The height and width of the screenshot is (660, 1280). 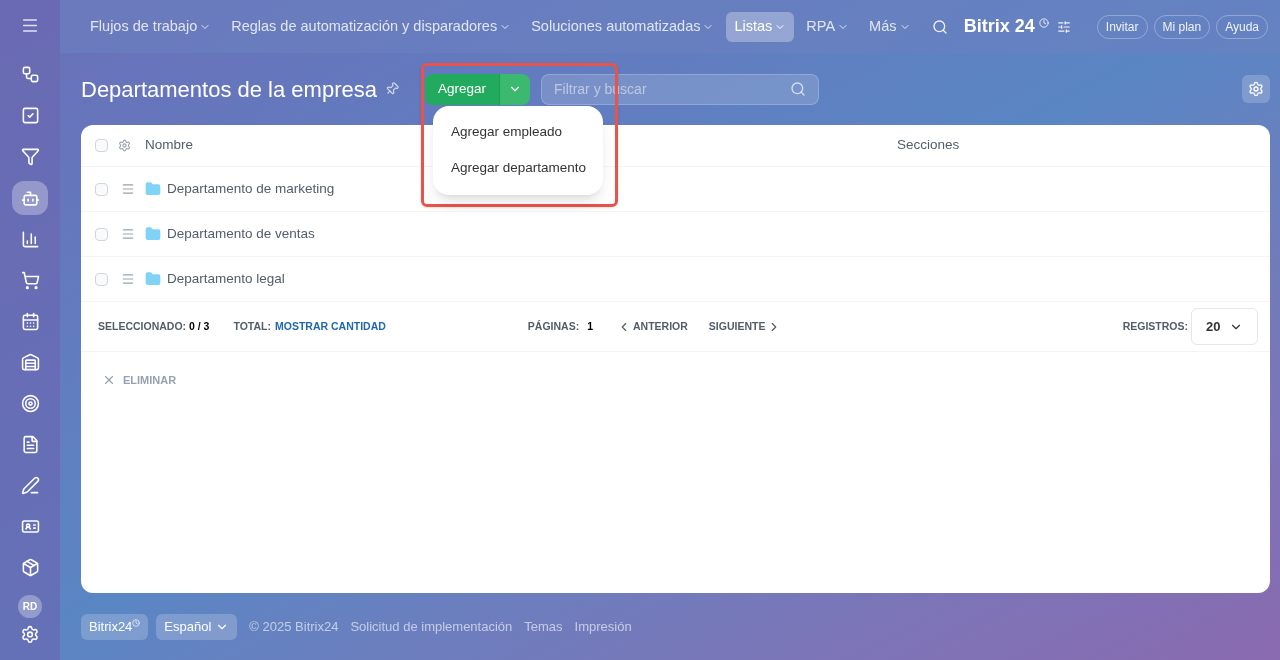 I want to click on table-cell: Departamento de marketing, so click(x=251, y=189).